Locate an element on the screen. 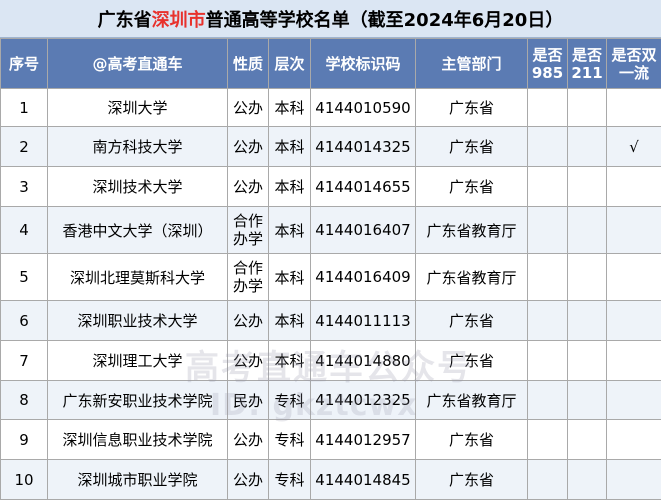 The height and width of the screenshot is (501, 661). table-row: 7 深圳理工大学 公办 本科 4144014880 广东省 is located at coordinates (330, 360).